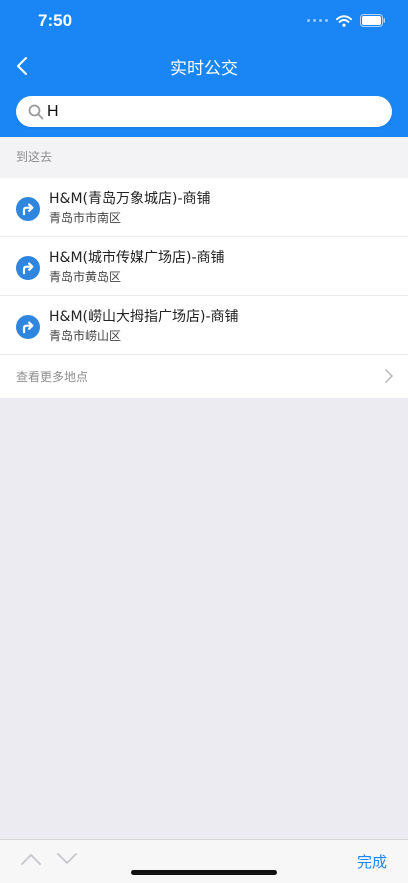 The height and width of the screenshot is (883, 408). I want to click on result-title: H&M(崂山大拇指广场店)-商铺, so click(144, 317).